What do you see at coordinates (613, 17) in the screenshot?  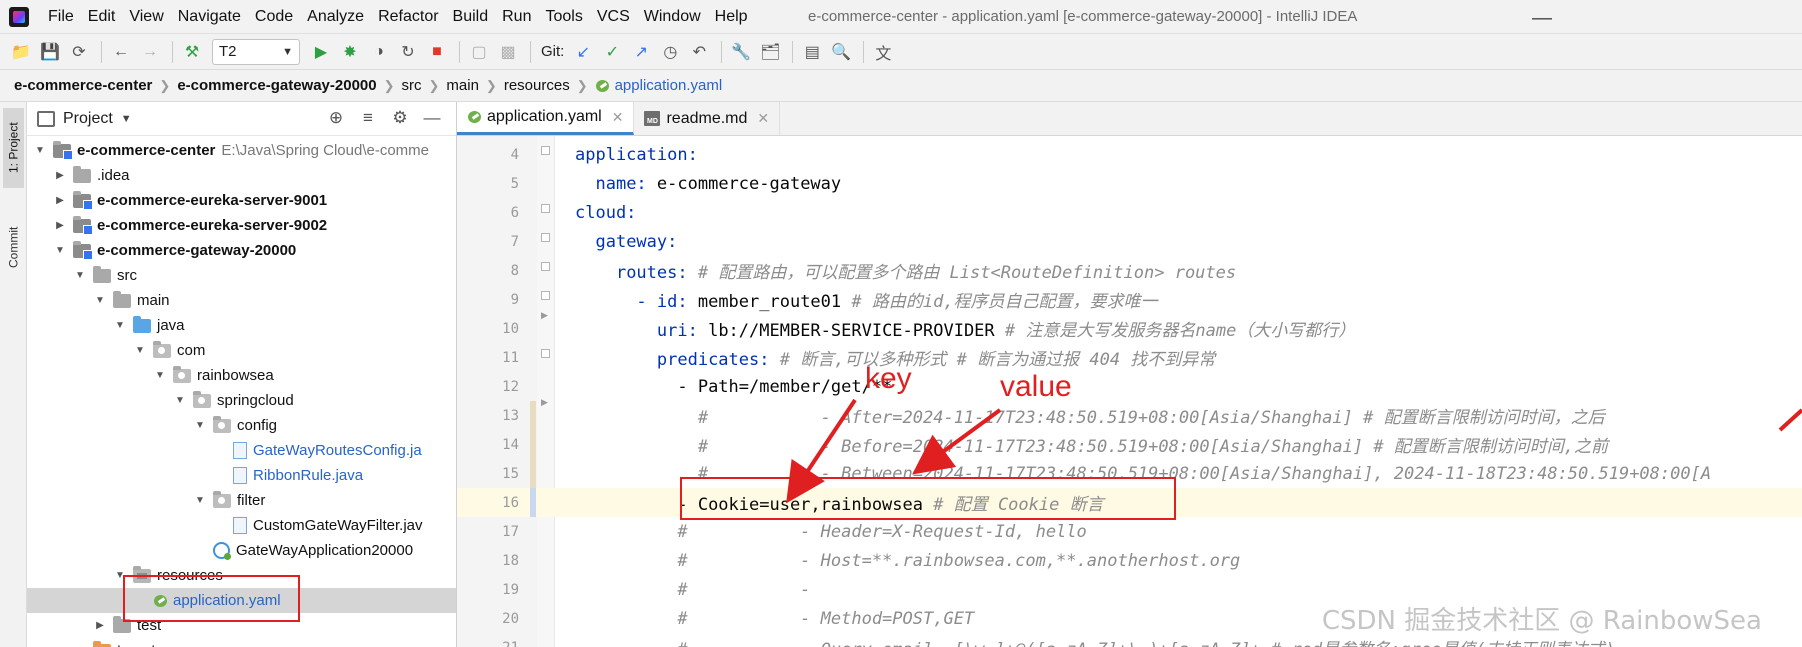 I see `menu-vcs: VCS` at bounding box center [613, 17].